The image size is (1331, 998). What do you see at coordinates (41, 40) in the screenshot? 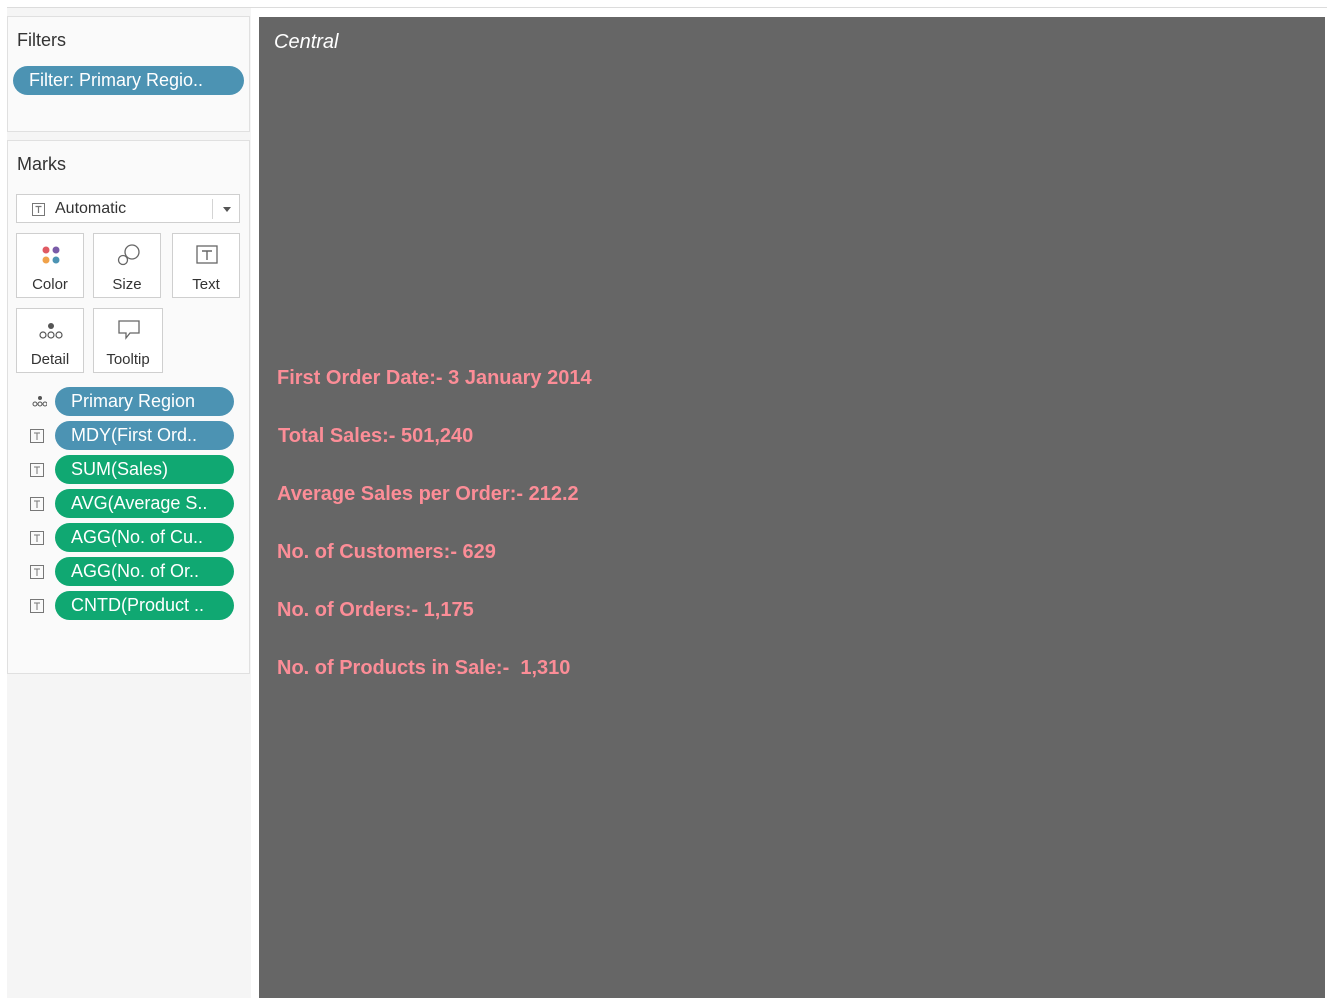
I see `filters-title: Filters` at bounding box center [41, 40].